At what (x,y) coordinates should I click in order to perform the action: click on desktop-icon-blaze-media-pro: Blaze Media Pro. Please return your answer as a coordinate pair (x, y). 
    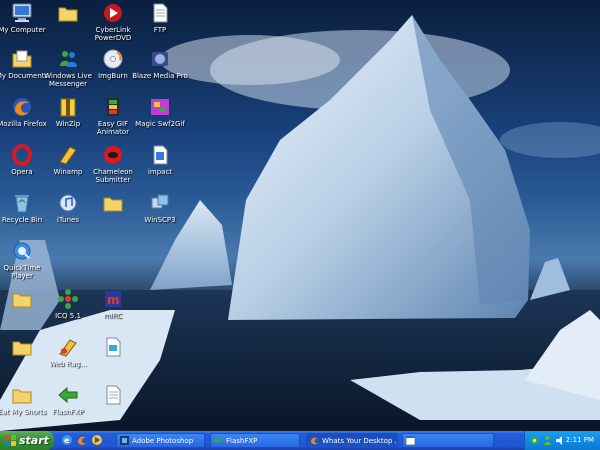
    Looking at the image, I should click on (160, 73).